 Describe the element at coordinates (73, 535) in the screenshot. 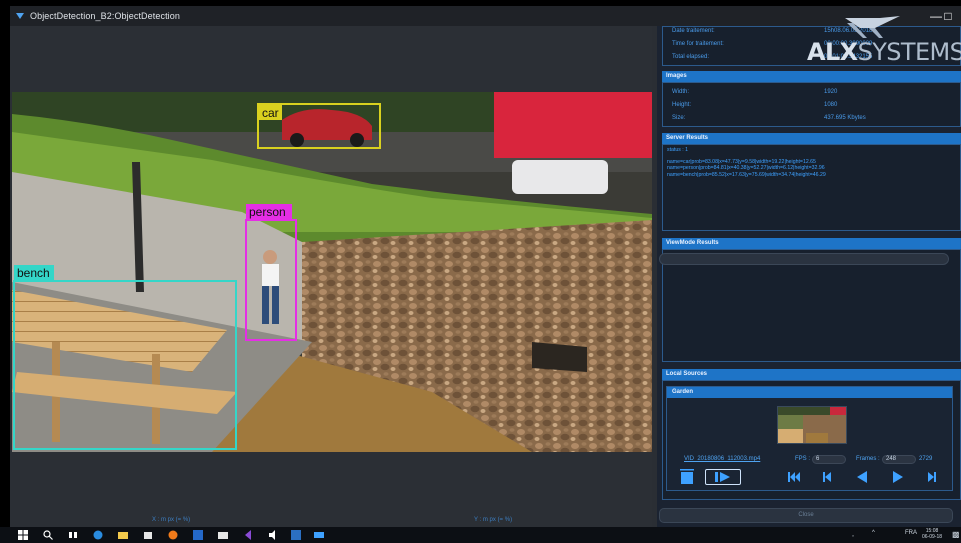

I see `task-view-icon` at that location.